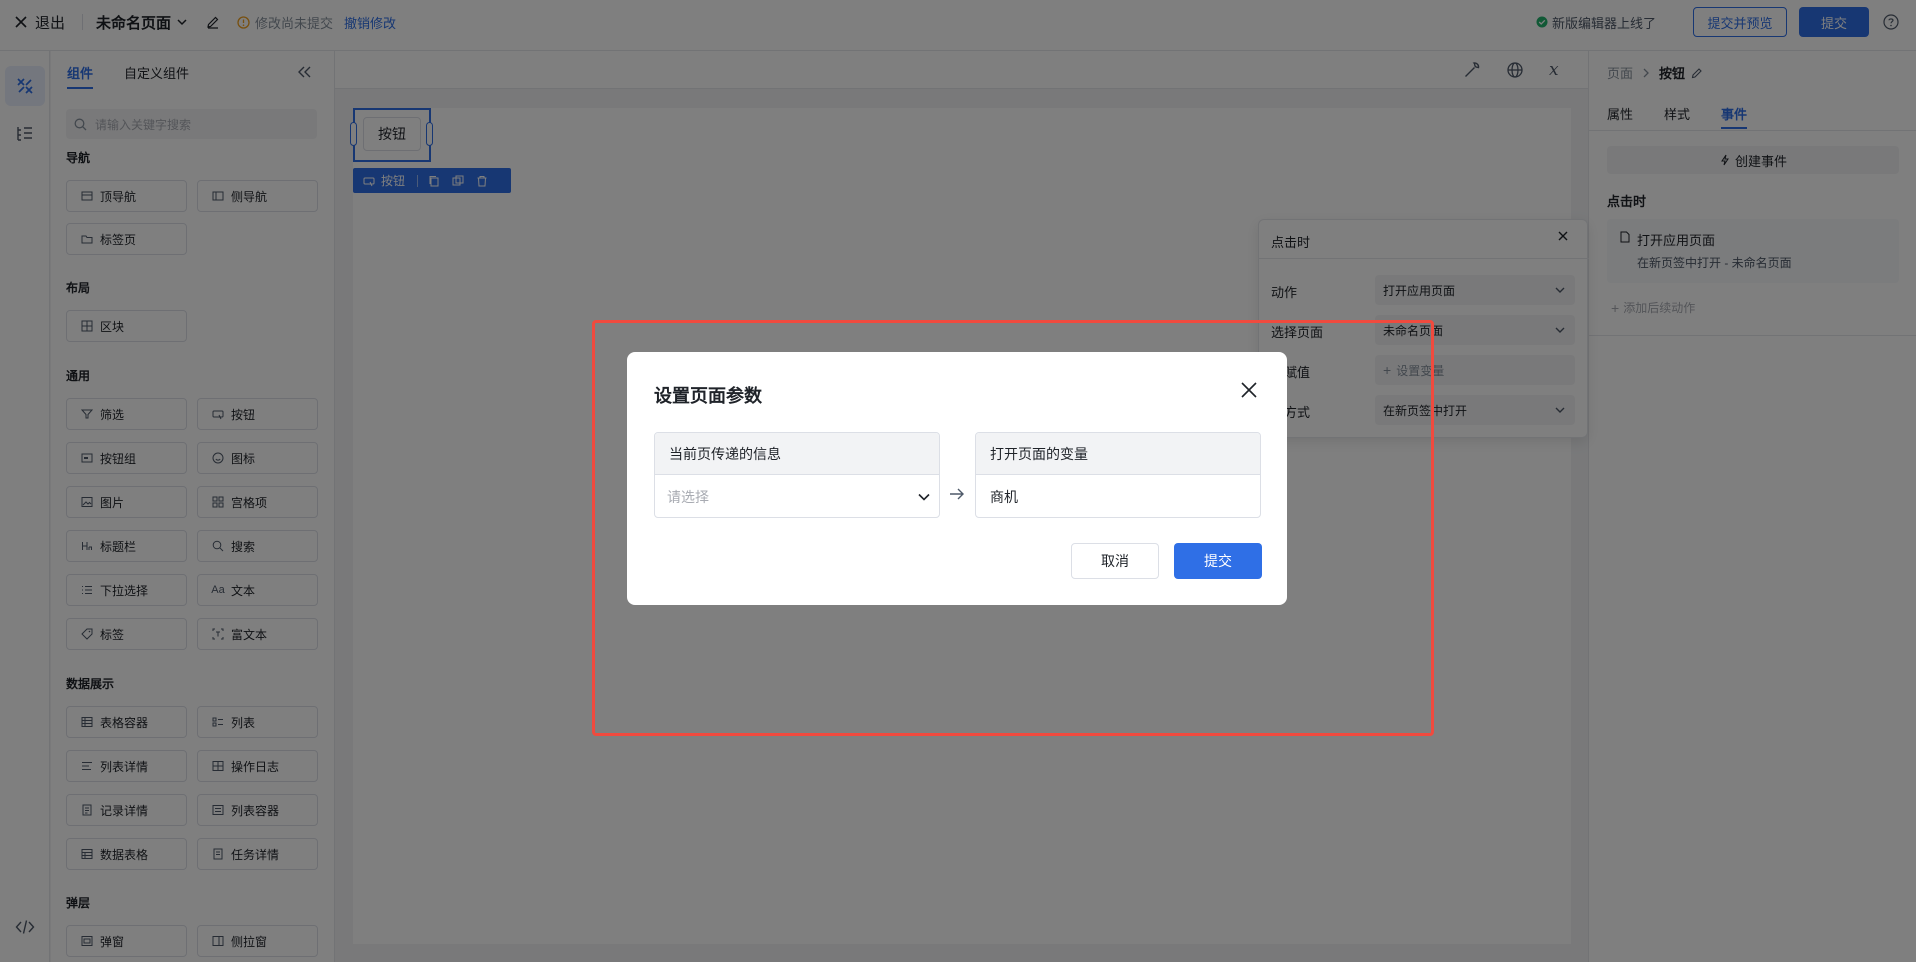 The image size is (1916, 962). Describe the element at coordinates (708, 396) in the screenshot. I see `dialog-title: 设置页面参数` at that location.